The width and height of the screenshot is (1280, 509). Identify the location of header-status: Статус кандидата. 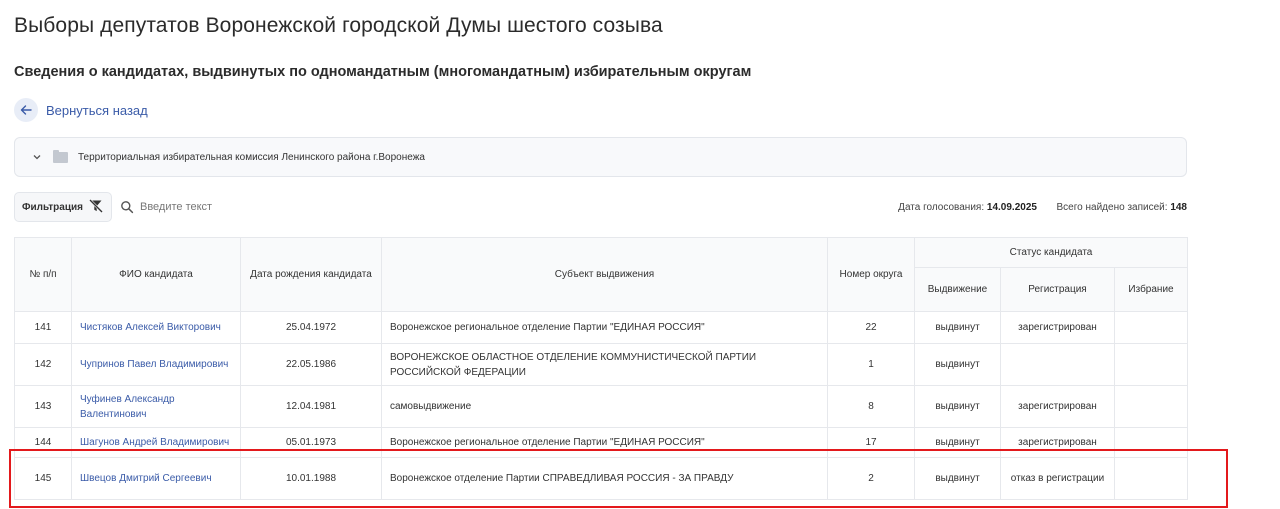
(1051, 252).